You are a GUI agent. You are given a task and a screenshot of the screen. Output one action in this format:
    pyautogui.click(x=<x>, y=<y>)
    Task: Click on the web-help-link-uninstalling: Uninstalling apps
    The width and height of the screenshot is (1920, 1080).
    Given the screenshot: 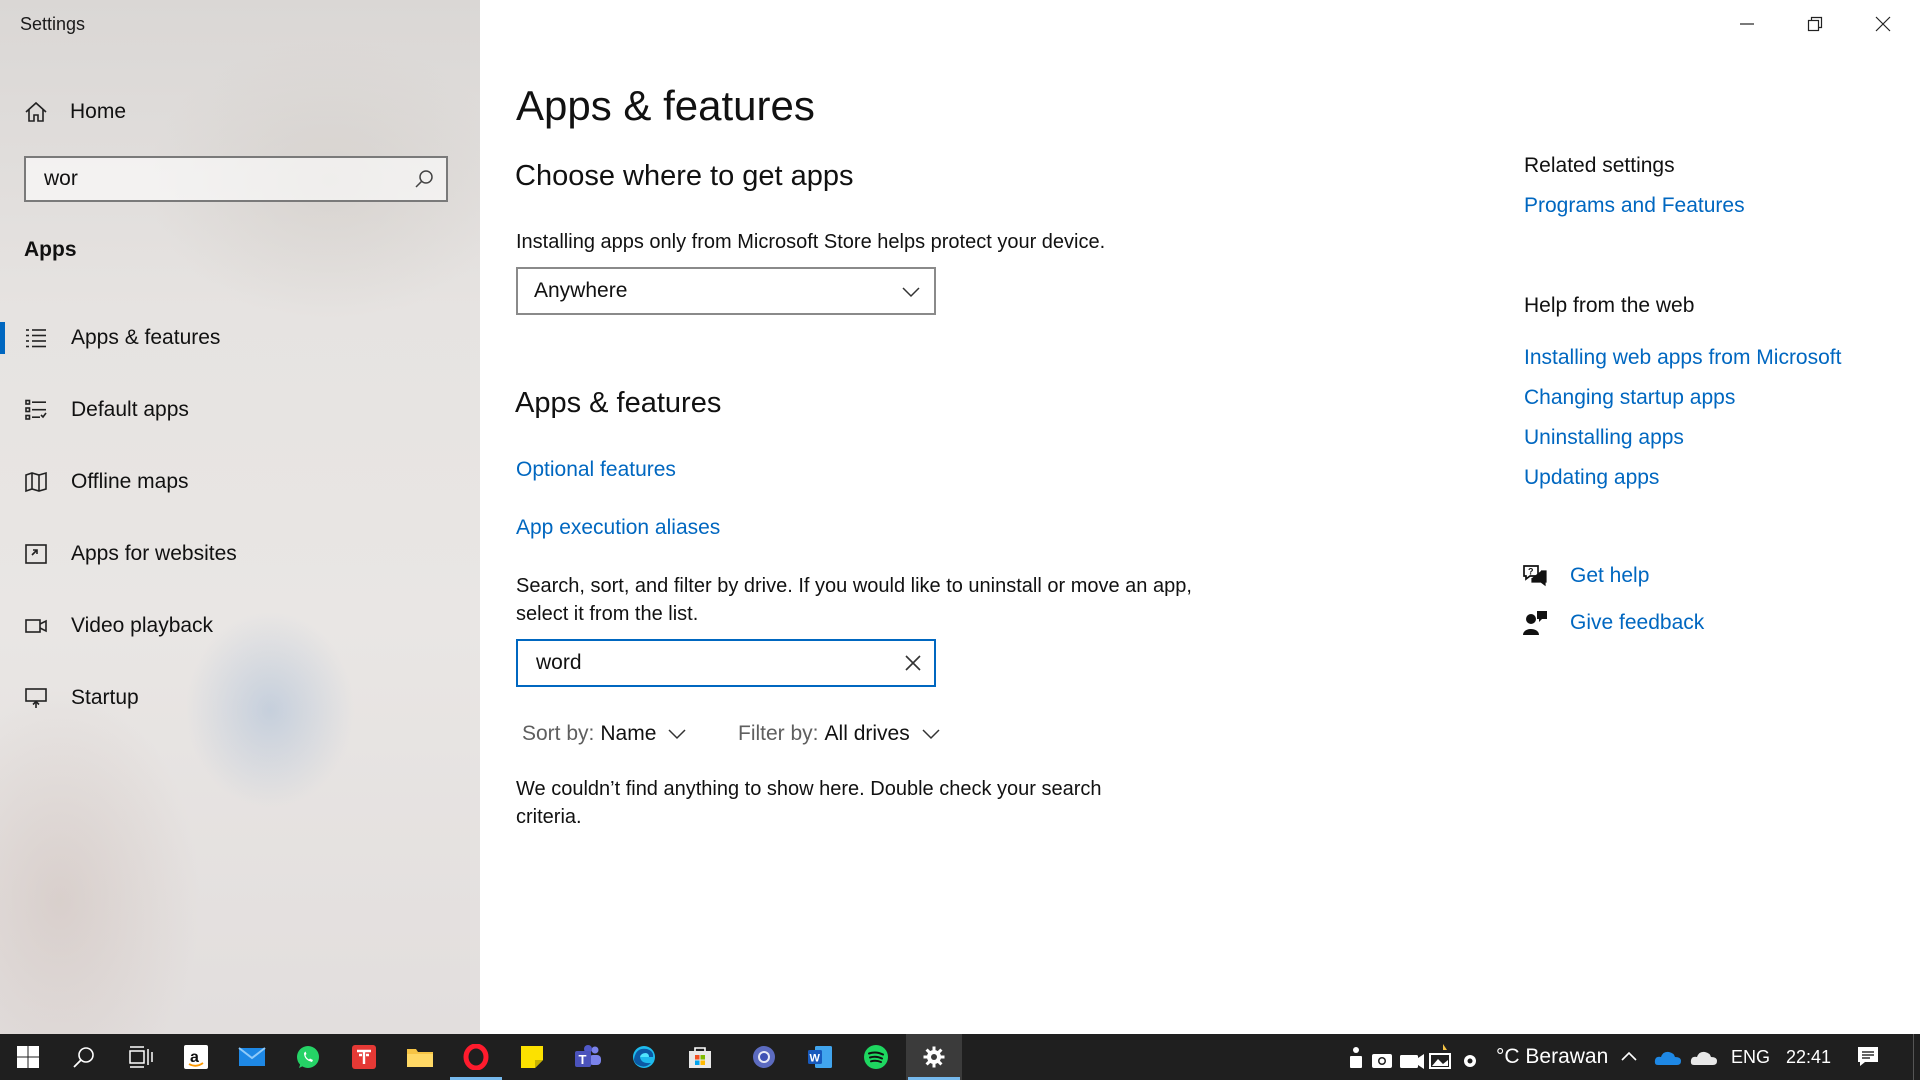 What is the action you would take?
    pyautogui.click(x=1604, y=438)
    